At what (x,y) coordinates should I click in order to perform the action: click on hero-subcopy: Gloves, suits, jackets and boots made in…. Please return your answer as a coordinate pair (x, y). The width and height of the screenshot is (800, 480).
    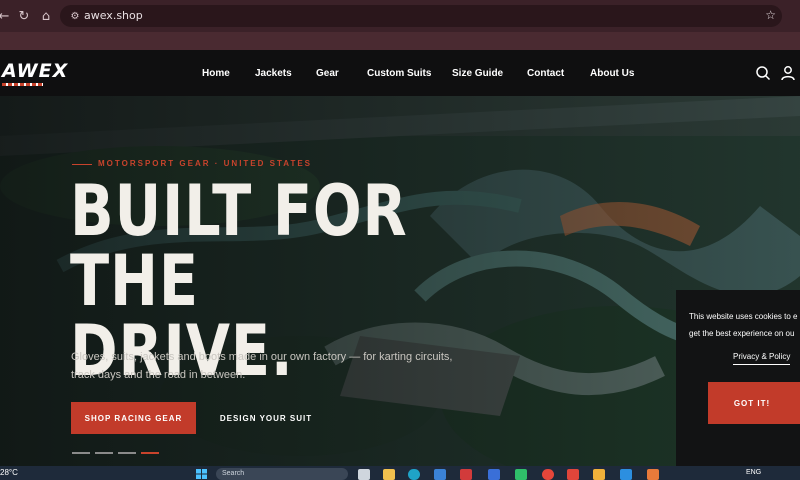
    Looking at the image, I should click on (271, 366).